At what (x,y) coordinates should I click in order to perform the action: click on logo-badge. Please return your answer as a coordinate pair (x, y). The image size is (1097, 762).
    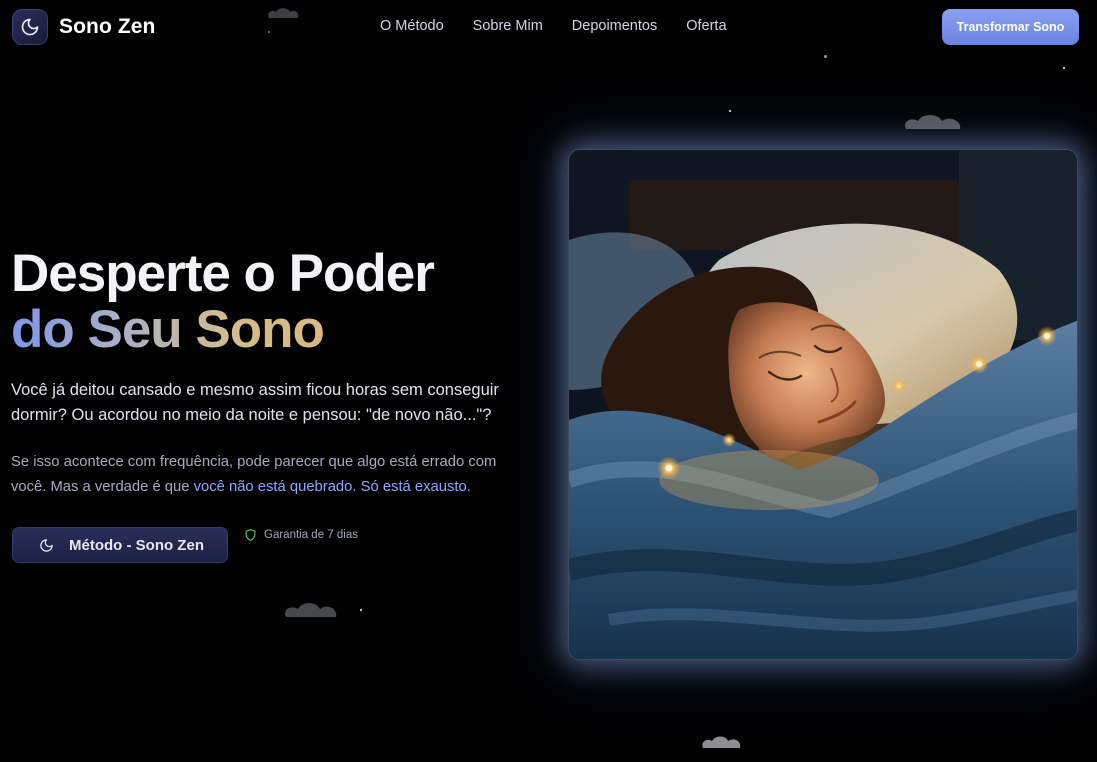
    Looking at the image, I should click on (30, 27).